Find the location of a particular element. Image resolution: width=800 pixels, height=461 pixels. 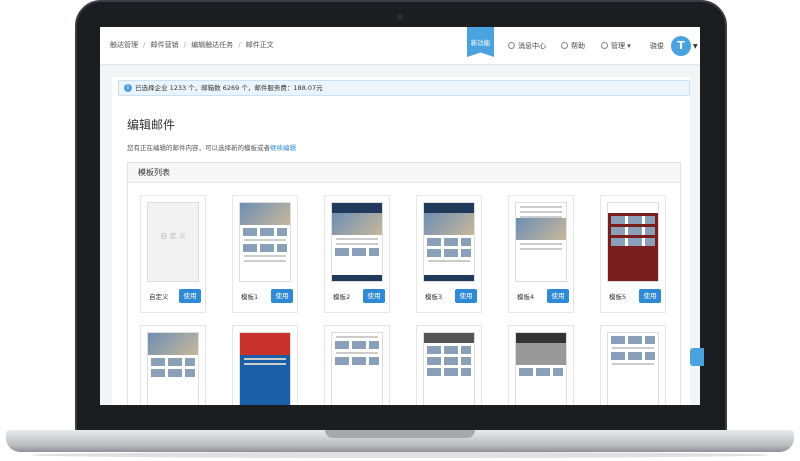

page-title: 编辑邮件 is located at coordinates (151, 125).